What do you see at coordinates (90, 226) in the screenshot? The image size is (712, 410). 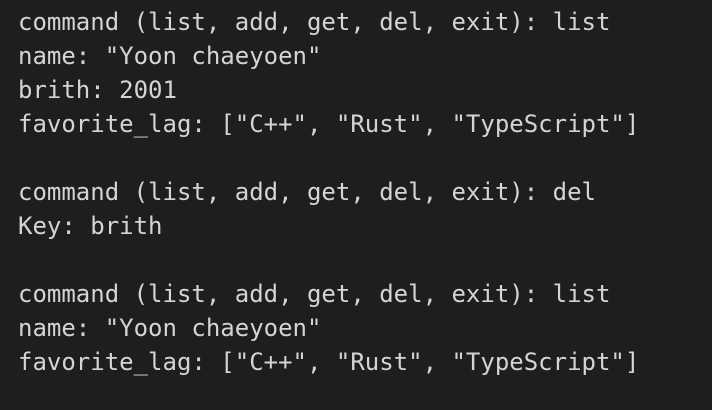 I see `input-line: Key: brith` at bounding box center [90, 226].